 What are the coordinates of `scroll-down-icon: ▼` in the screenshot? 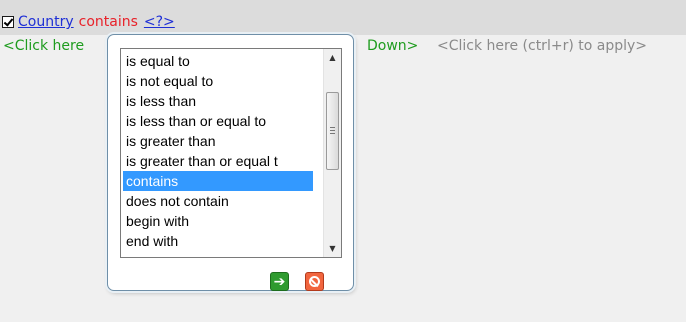 It's located at (332, 248).